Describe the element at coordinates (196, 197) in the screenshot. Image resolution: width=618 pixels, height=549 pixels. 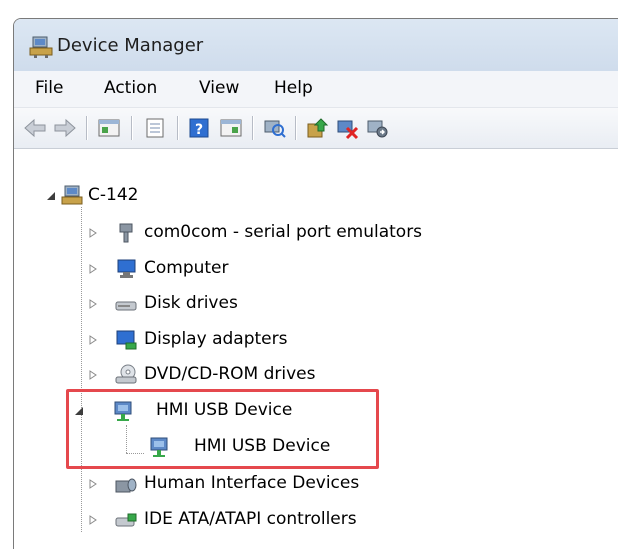
I see `tree-root-node: C-142` at that location.